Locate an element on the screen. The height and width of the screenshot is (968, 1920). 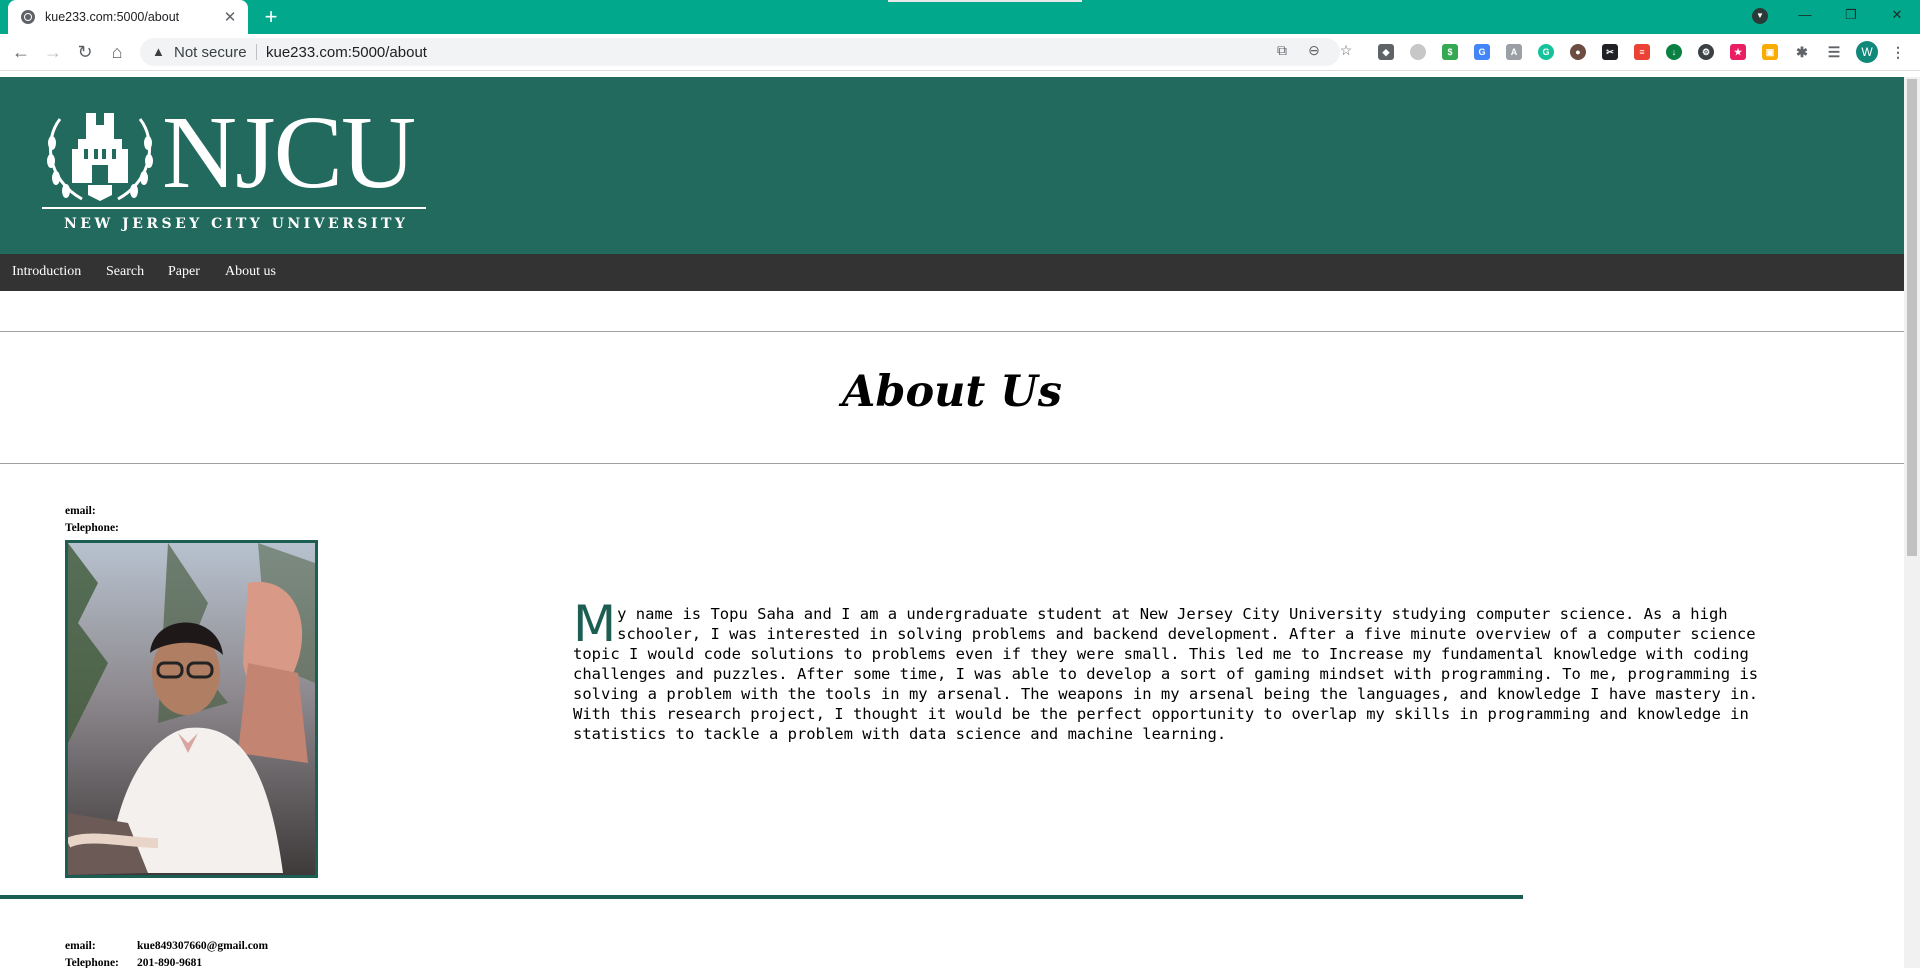
address-bar: ▲ Not secure kue233.com:5000/about ⧉ ⊖ ☆ is located at coordinates (746, 52).